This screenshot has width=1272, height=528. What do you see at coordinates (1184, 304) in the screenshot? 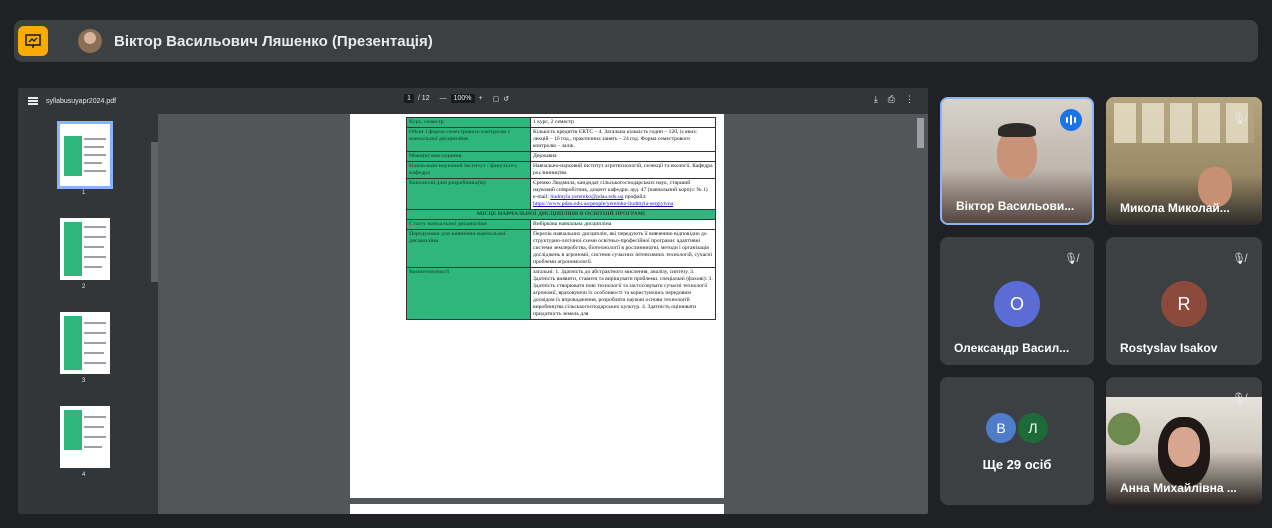
I see `participant-avatar: R` at bounding box center [1184, 304].